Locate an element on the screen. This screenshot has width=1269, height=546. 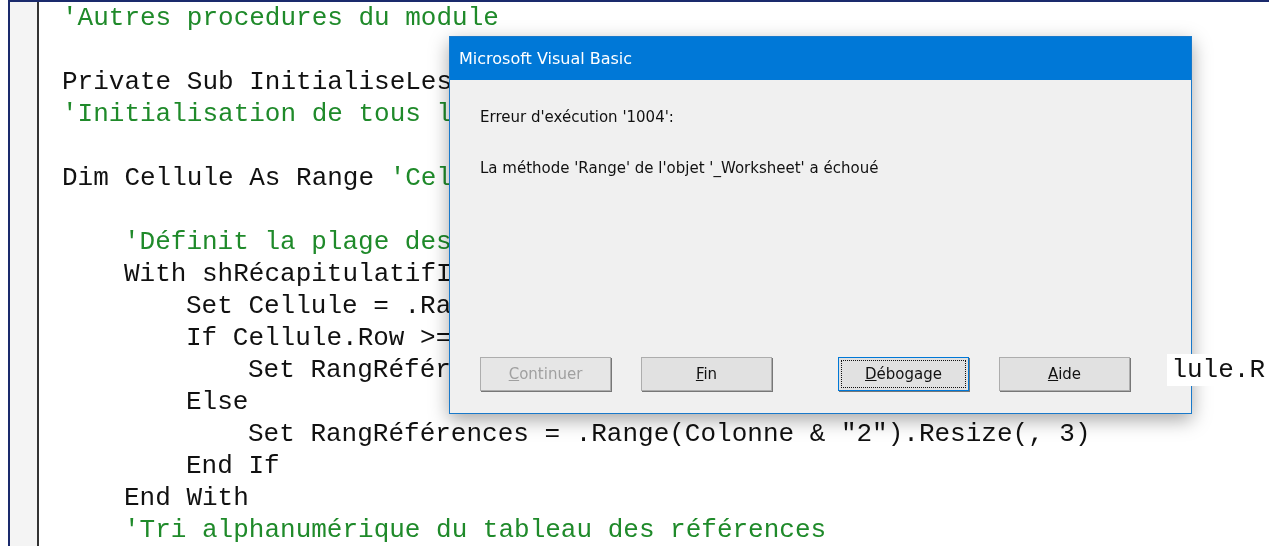
code-text: Set Cellule = .Ra is located at coordinates (319, 306).